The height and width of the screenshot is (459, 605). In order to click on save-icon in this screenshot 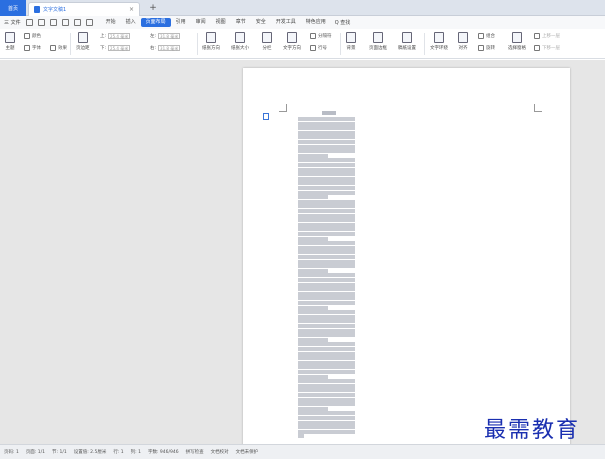, I will do `click(29, 22)`.